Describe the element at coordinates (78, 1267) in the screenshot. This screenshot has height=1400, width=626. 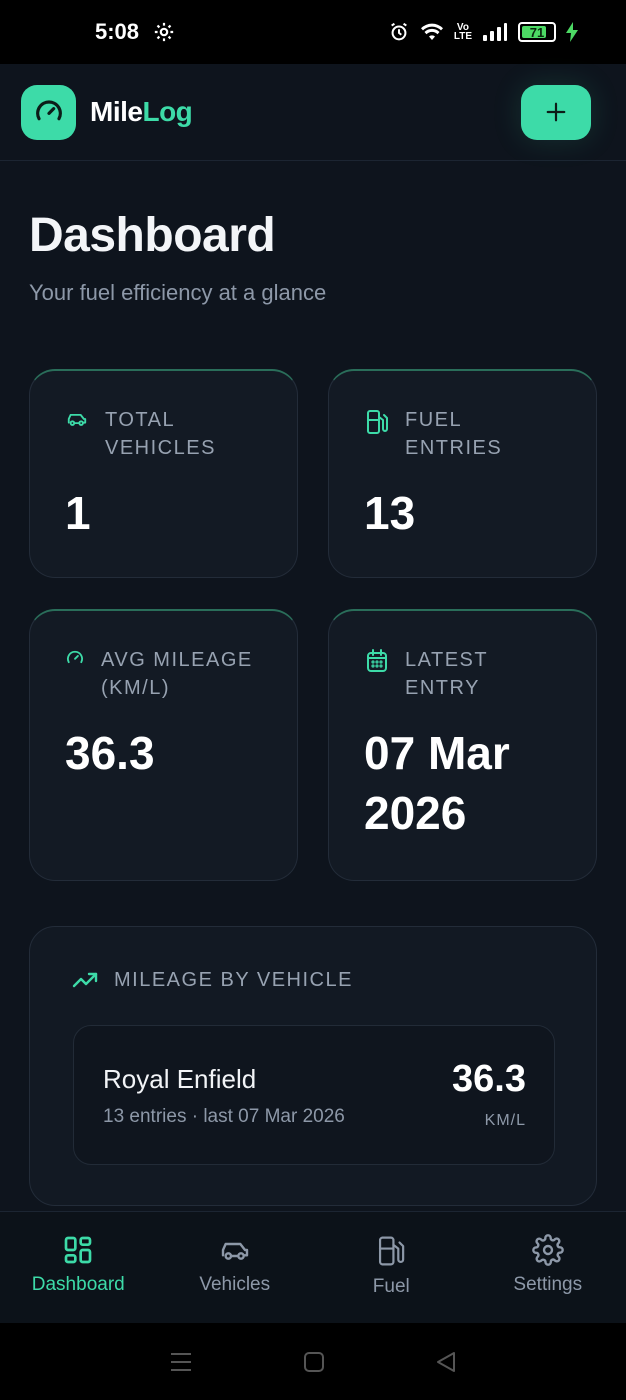
I see `nav-tab-dashboard: Dashboard` at that location.